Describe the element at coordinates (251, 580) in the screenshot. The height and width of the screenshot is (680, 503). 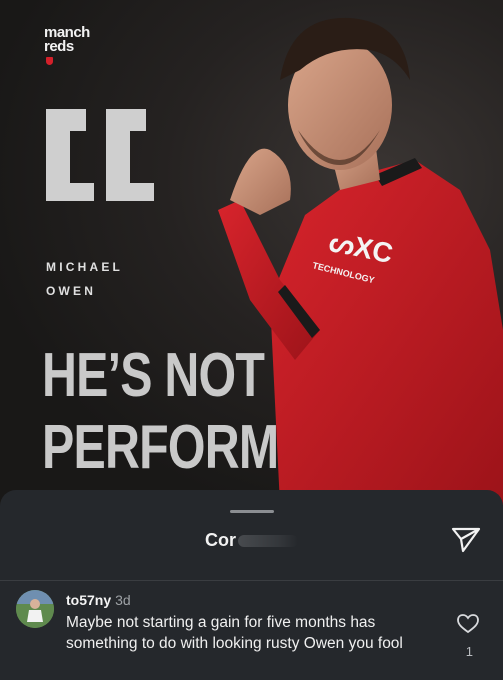
I see `divider` at that location.